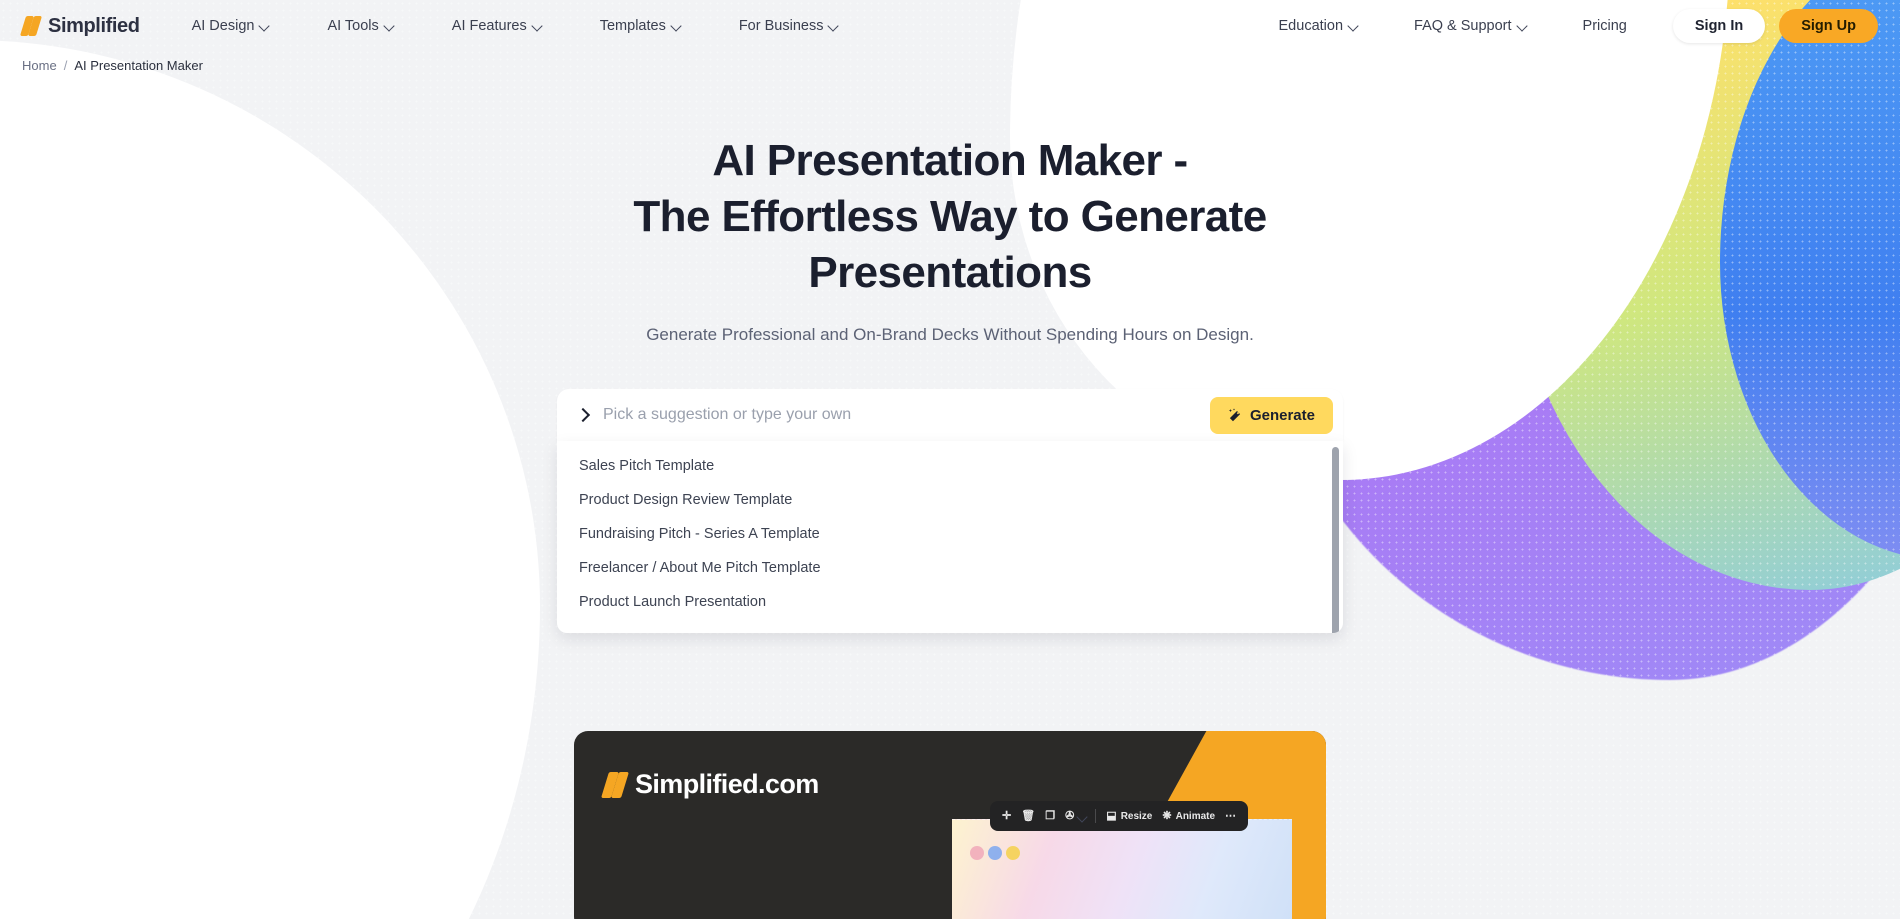 This screenshot has width=1900, height=919. I want to click on toolbar-divider, so click(1096, 816).